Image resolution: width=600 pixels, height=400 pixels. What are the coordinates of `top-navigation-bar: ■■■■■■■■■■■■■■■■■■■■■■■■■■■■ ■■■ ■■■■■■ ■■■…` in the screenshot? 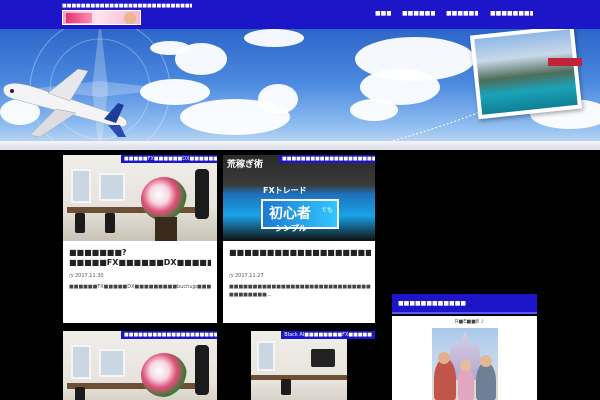 It's located at (300, 14).